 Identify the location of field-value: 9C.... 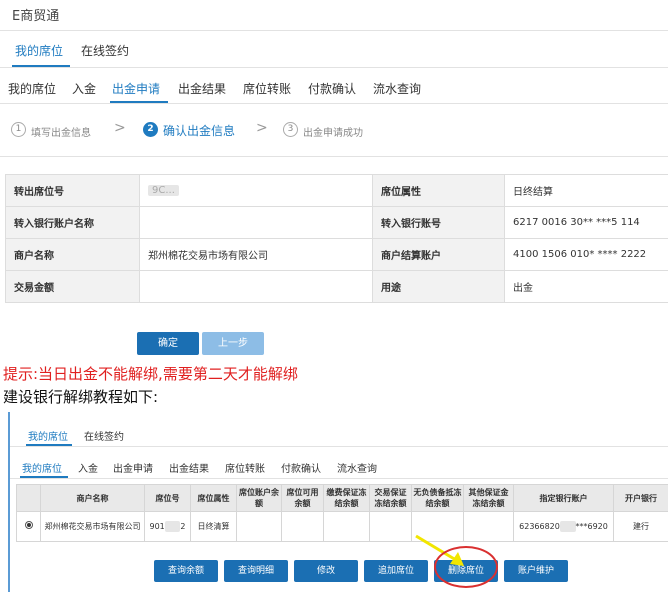
(256, 190).